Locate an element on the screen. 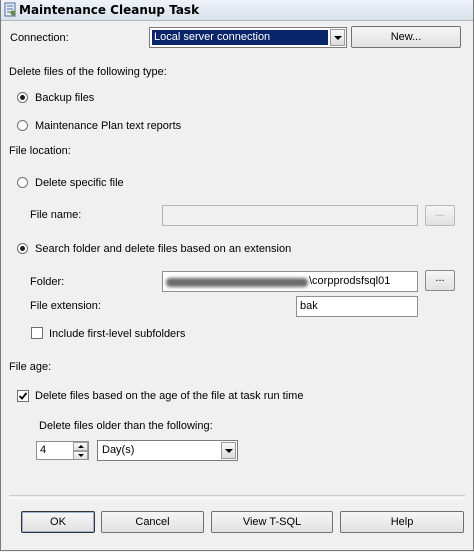 The image size is (474, 552). spin-down-icon is located at coordinates (80, 455).